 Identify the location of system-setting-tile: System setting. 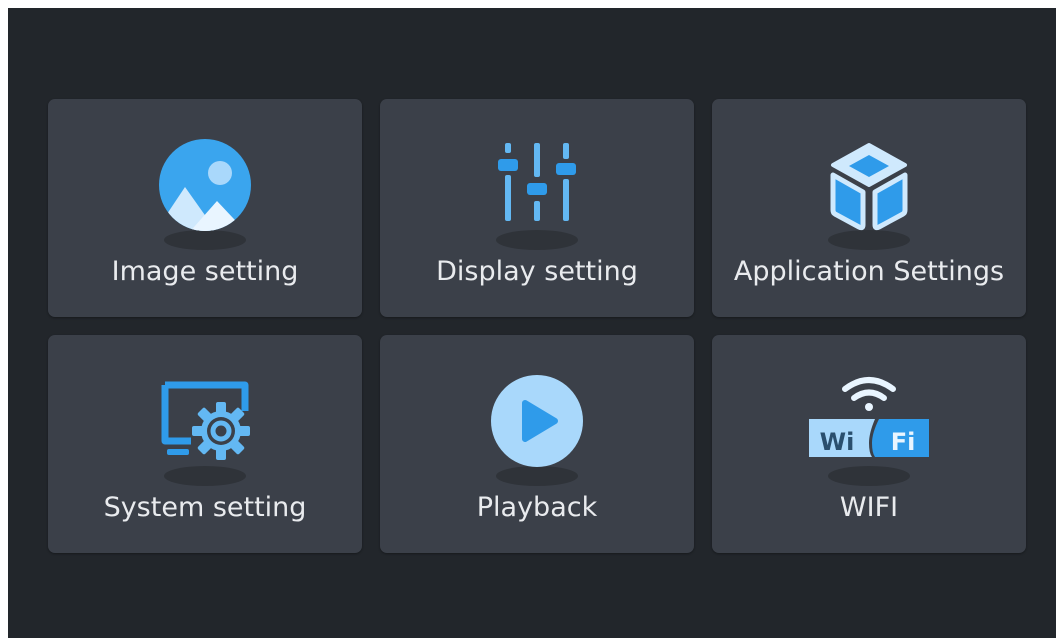
(205, 444).